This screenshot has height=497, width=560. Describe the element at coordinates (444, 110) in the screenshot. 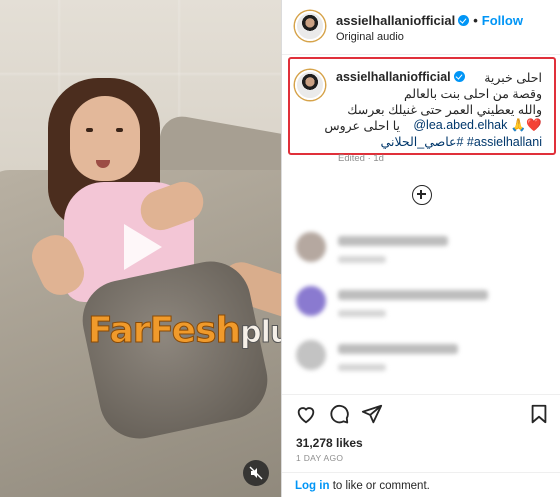

I see `caption-line-3: والله يعطيني العمر حتى غنيلك بعرسك` at that location.